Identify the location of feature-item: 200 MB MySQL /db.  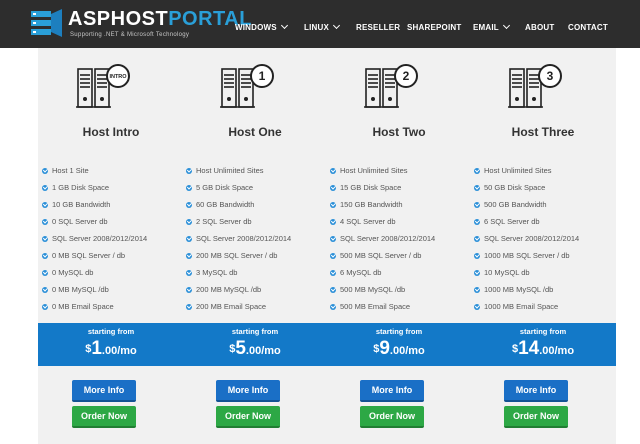
(256, 289).